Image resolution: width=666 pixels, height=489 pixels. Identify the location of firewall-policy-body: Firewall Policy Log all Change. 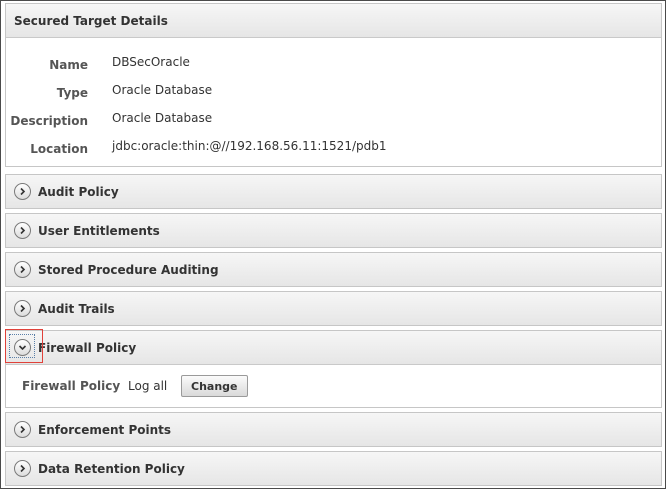
(333, 387).